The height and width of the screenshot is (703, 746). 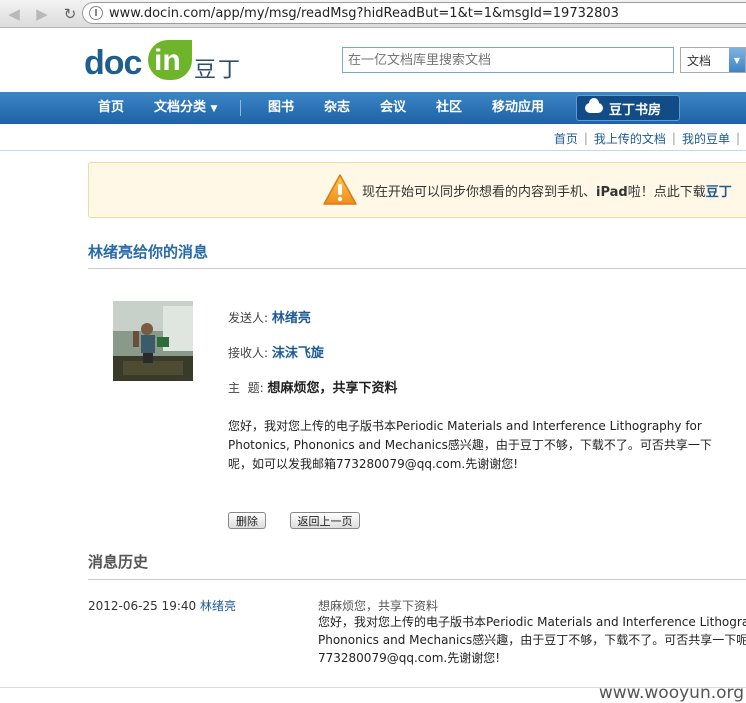 I want to click on nav-item-community: 社区, so click(x=449, y=108).